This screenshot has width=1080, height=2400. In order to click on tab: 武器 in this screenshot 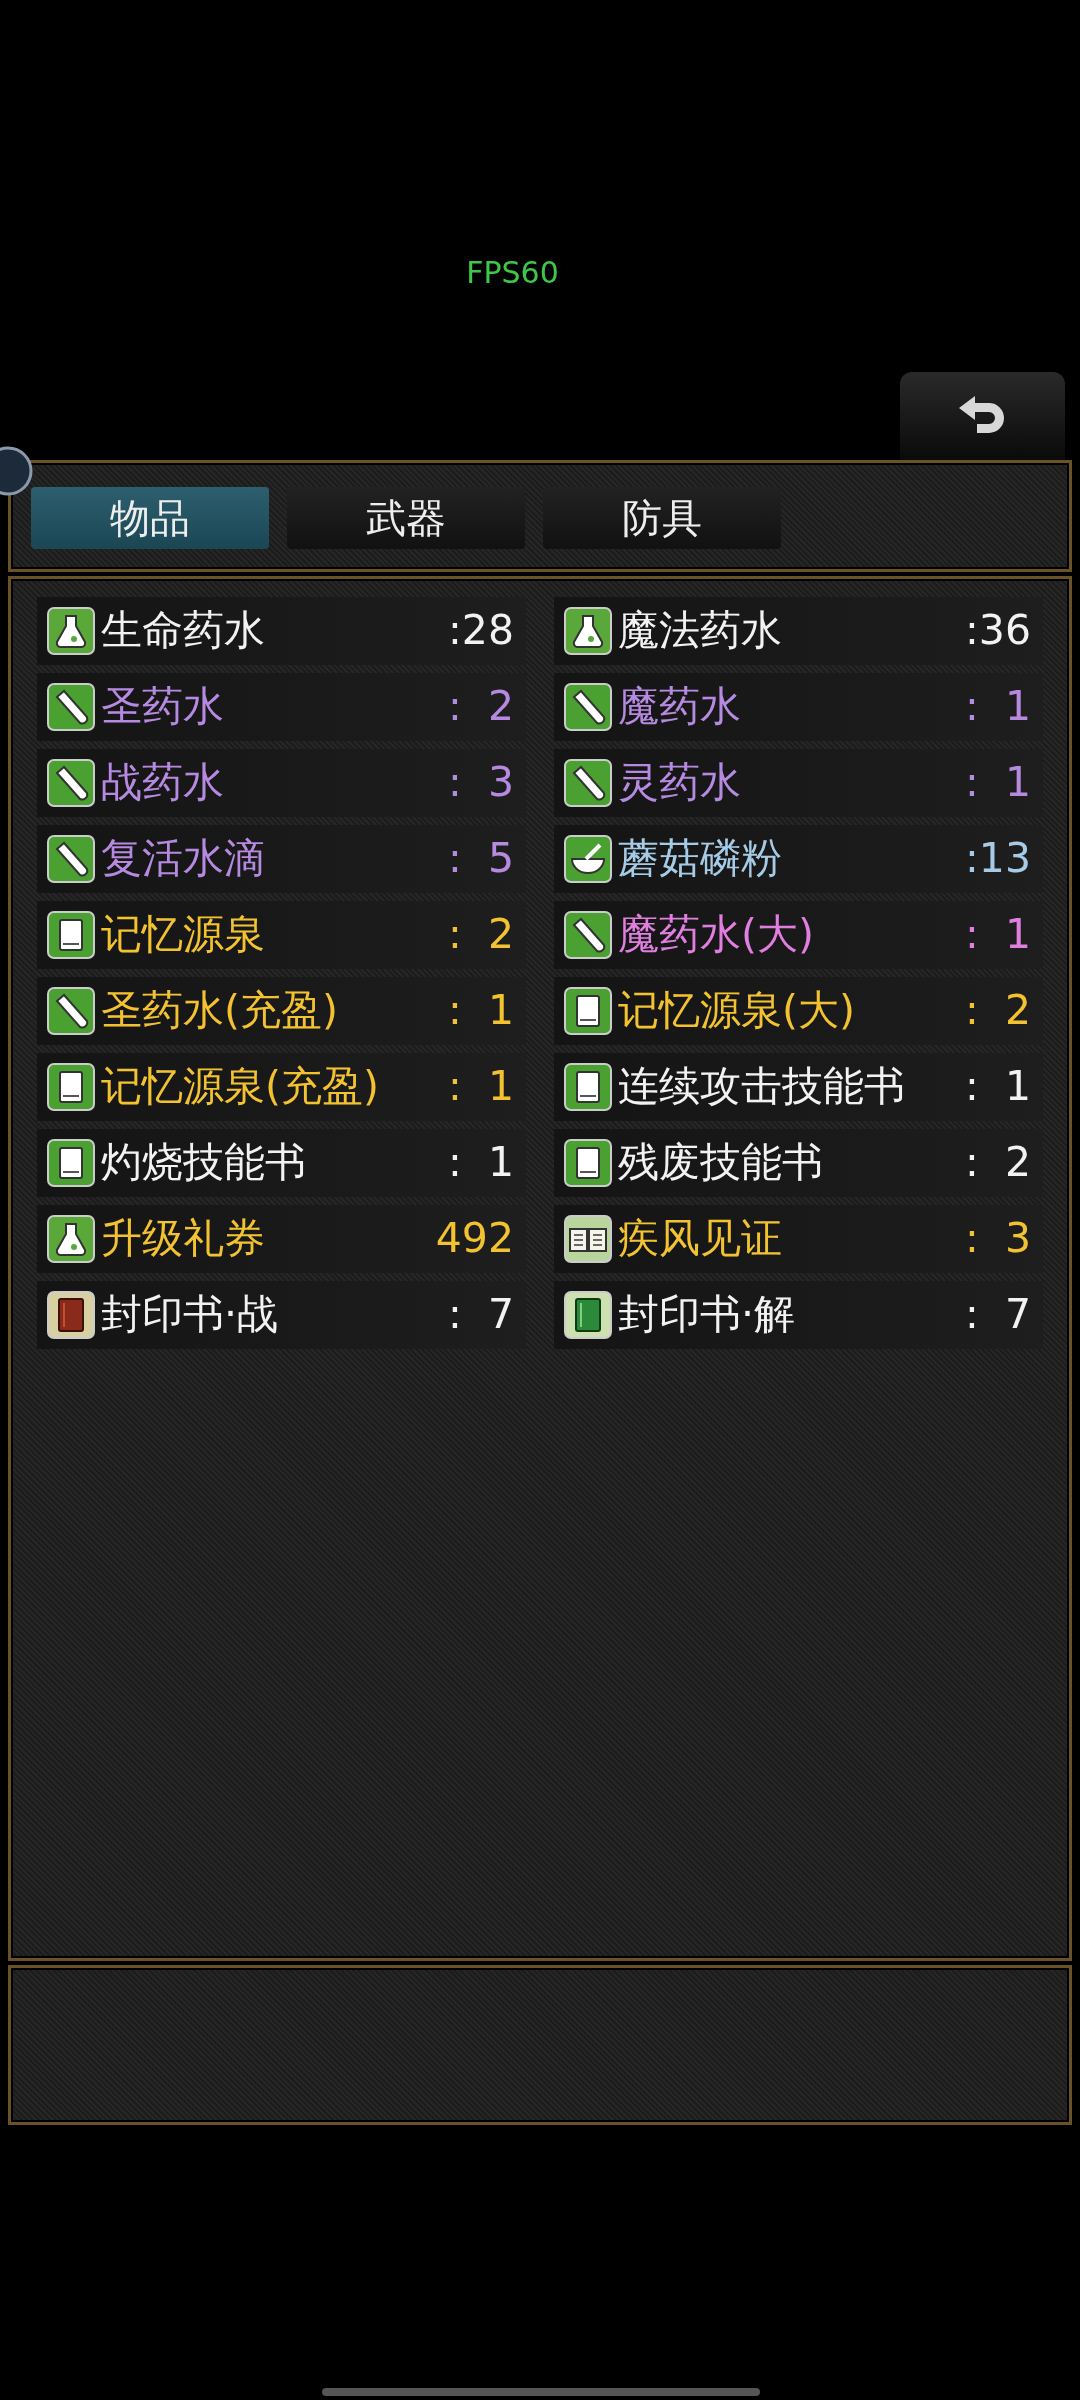, I will do `click(406, 518)`.